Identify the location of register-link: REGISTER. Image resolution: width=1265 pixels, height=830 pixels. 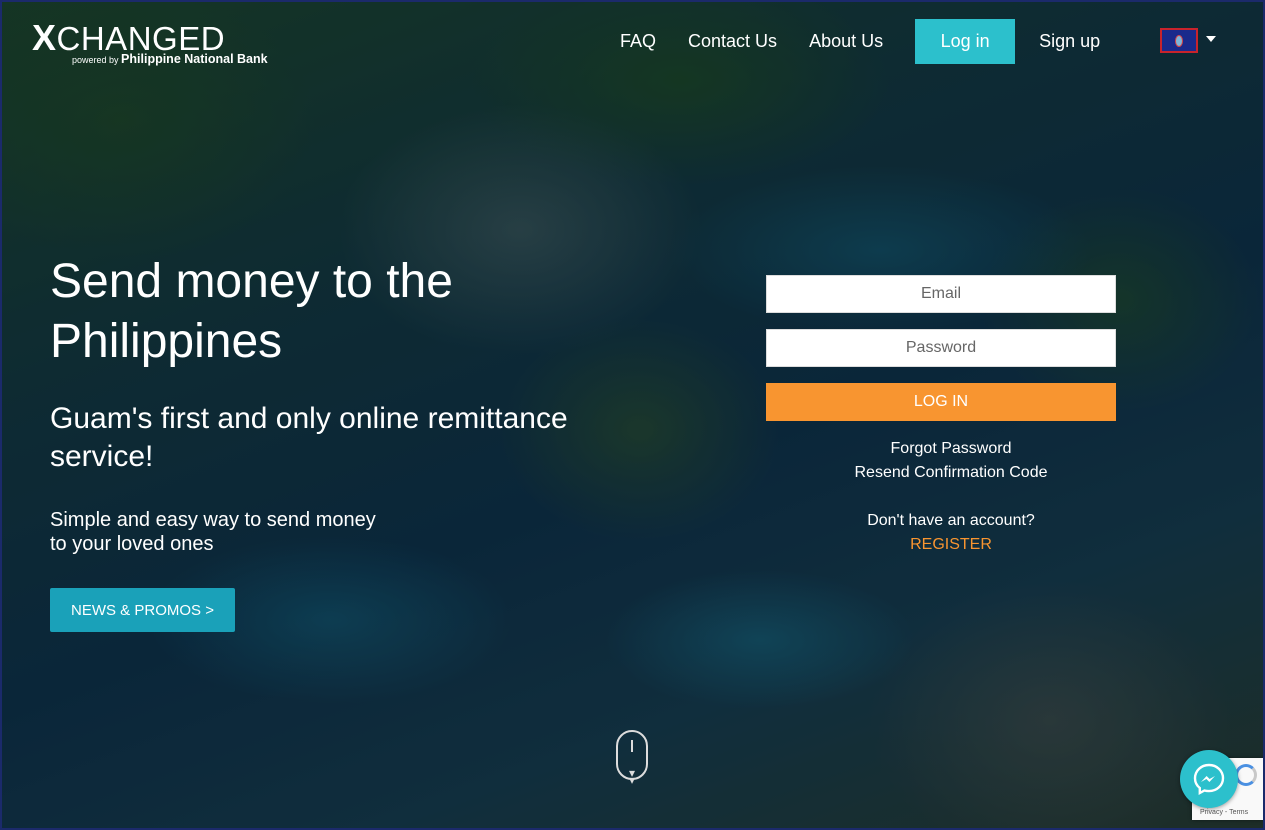
(951, 545).